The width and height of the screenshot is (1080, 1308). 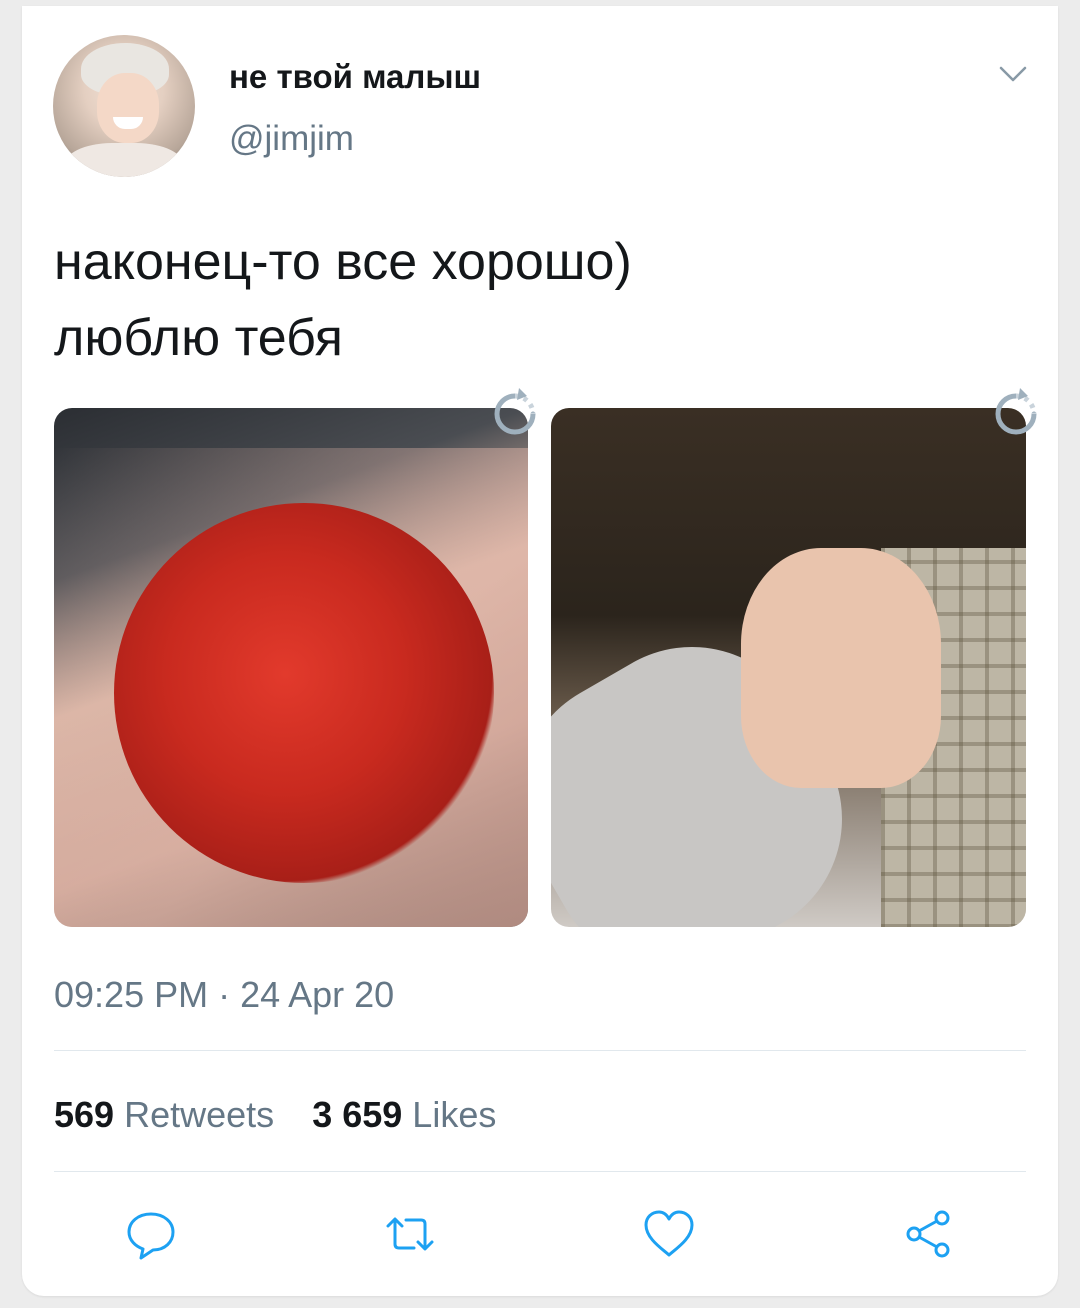 I want to click on tweet-timestamp: 09:25 PM · 24 Apr 20, so click(x=224, y=995).